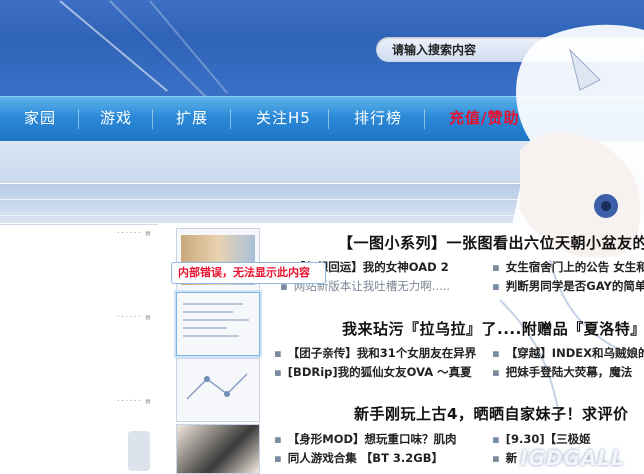  Describe the element at coordinates (568, 286) in the screenshot. I see `list-item: ▪ 判断男同学是否GAY的简单` at that location.